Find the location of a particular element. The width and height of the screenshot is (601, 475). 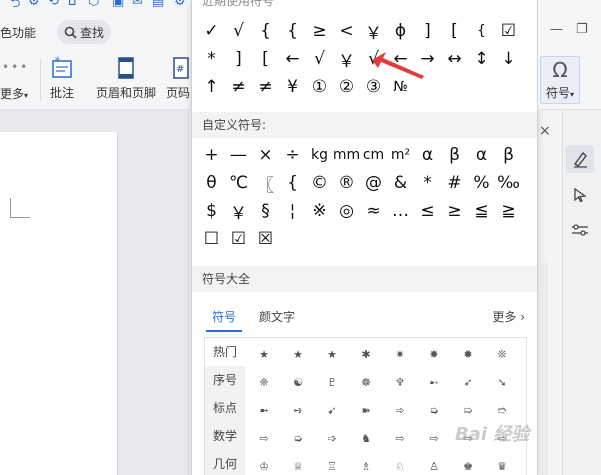

symbol-cell: ♖ is located at coordinates (332, 463).